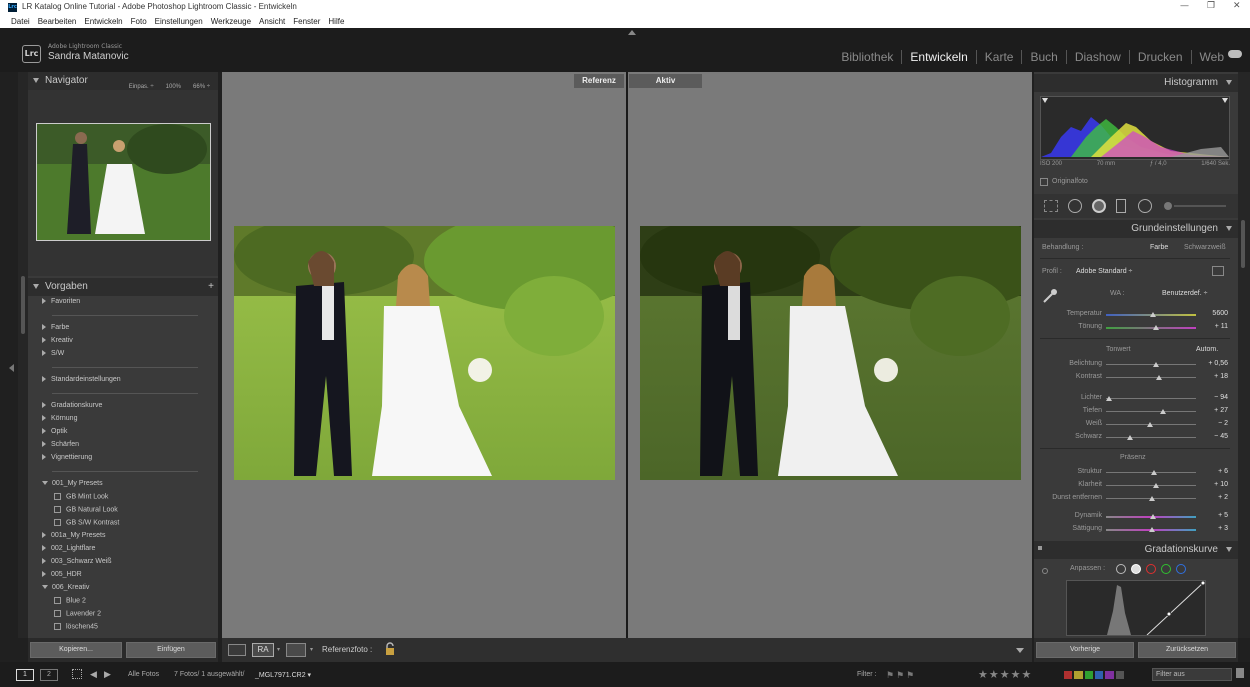  Describe the element at coordinates (1045, 571) in the screenshot. I see `target-adjust-icon` at that location.